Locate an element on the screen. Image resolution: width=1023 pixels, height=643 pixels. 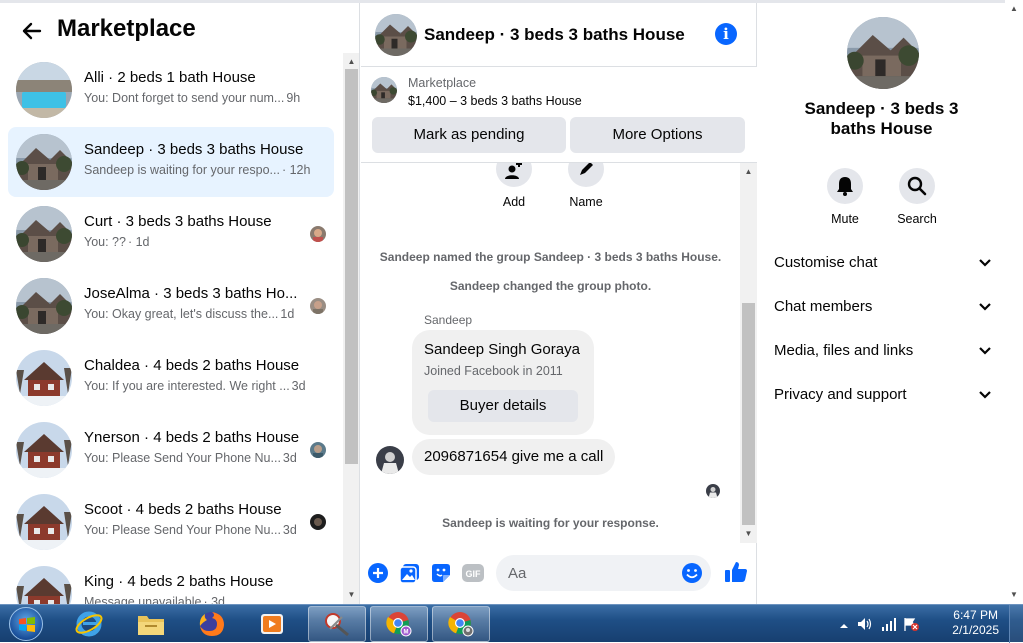
firefox-icon is located at coordinates (212, 624).